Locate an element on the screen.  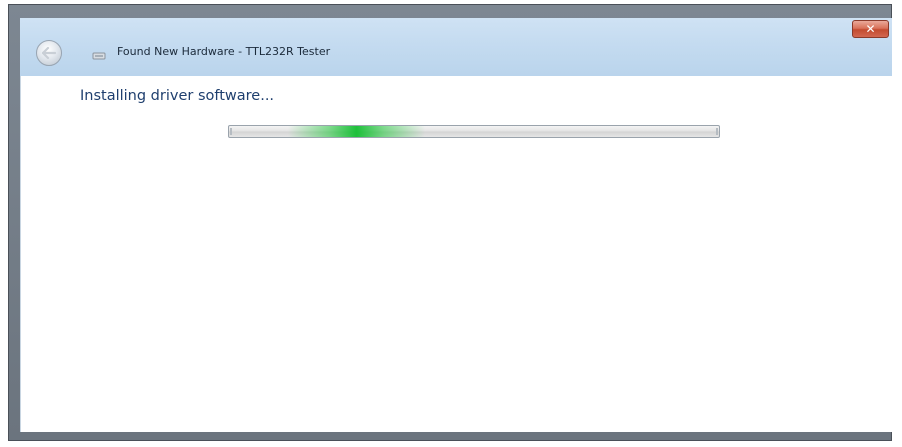
close-button: ✕ is located at coordinates (870, 29).